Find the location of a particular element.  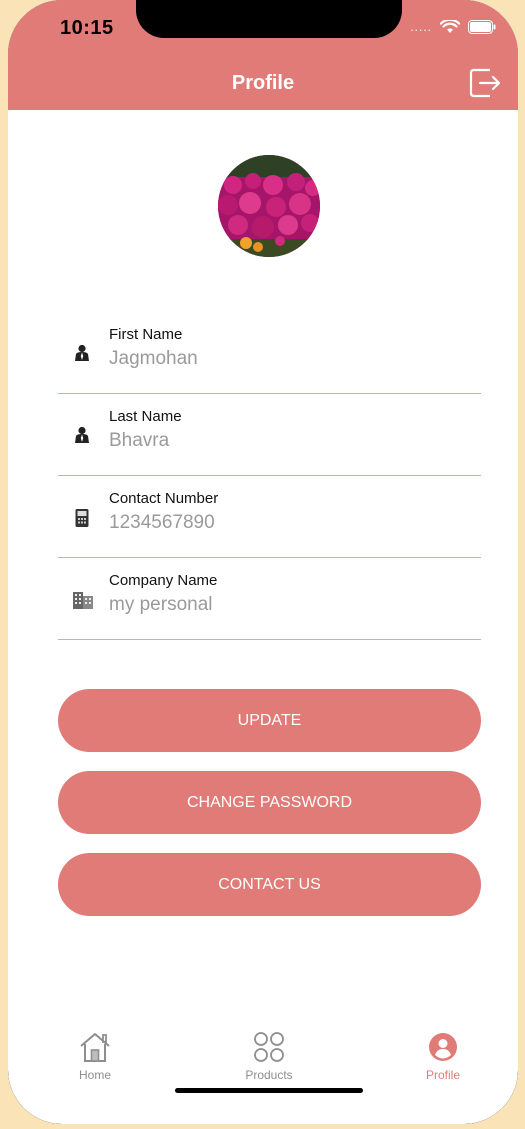

page-title: Profile is located at coordinates (263, 83).